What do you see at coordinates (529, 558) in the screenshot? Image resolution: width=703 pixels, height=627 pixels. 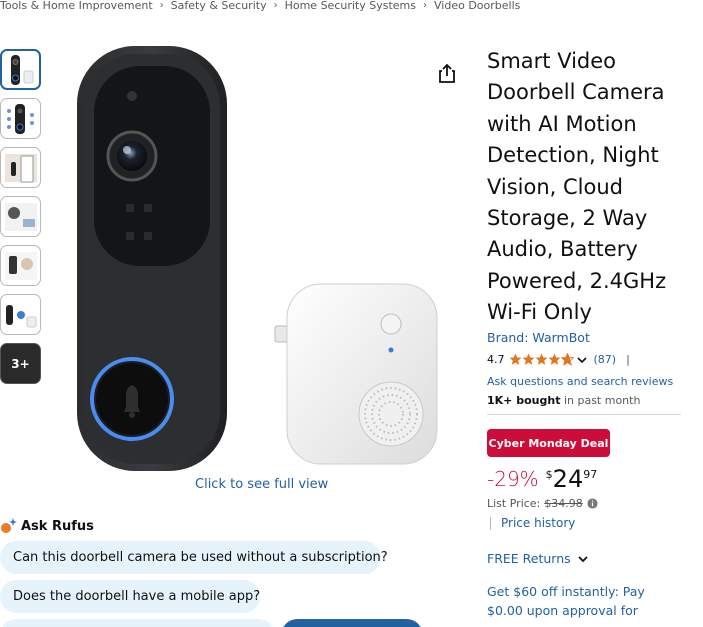 I see `free-returns-label: FREE Returns` at bounding box center [529, 558].